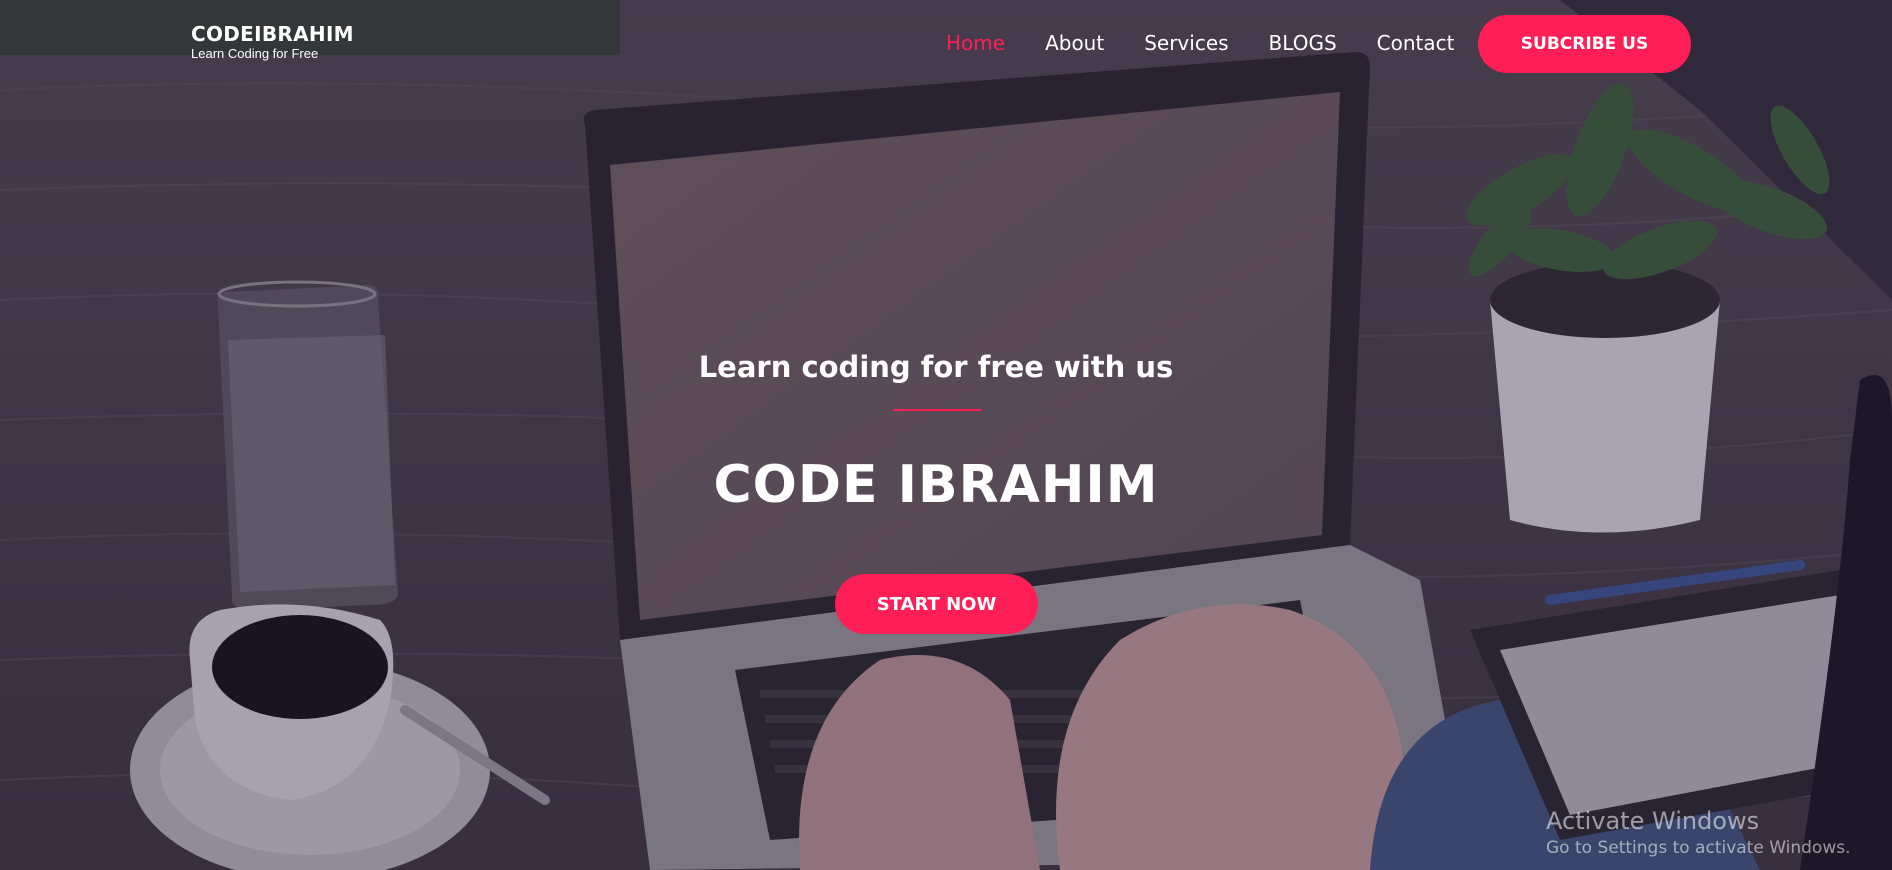 The height and width of the screenshot is (870, 1892). I want to click on hero-subtitle: Learn coding for free with us, so click(936, 367).